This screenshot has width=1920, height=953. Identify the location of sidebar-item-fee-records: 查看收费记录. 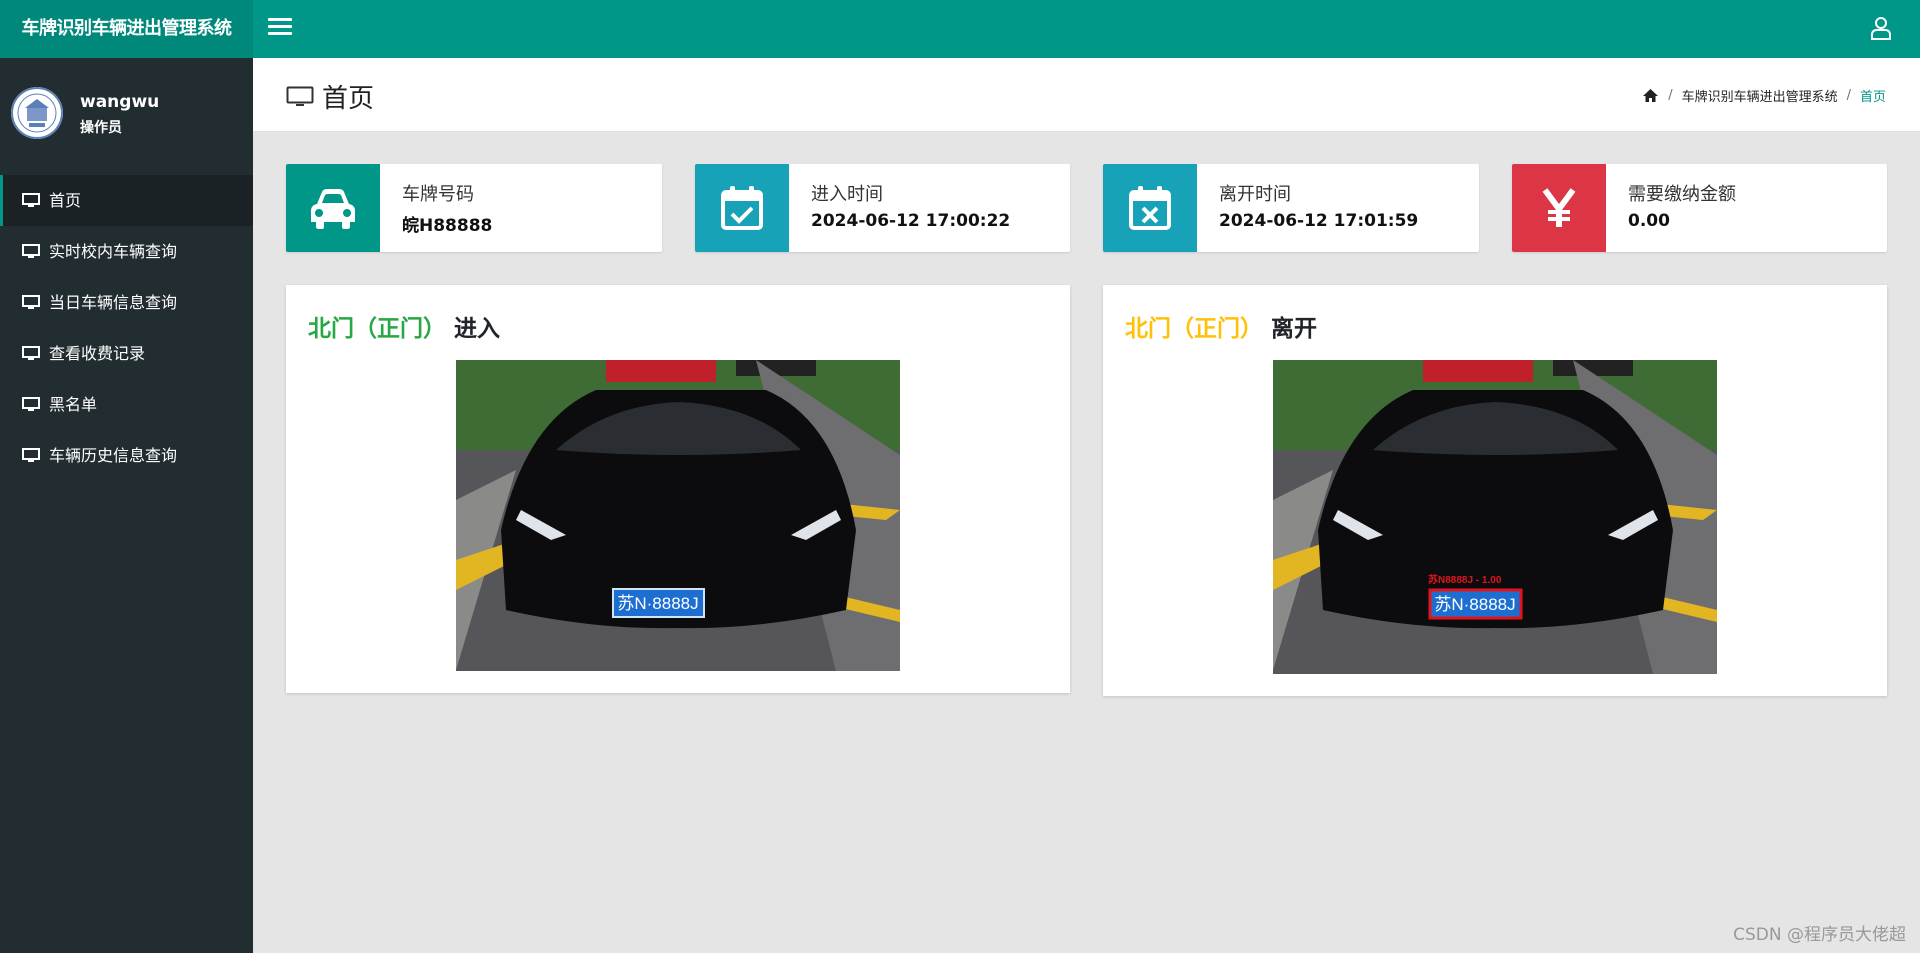
(126, 353).